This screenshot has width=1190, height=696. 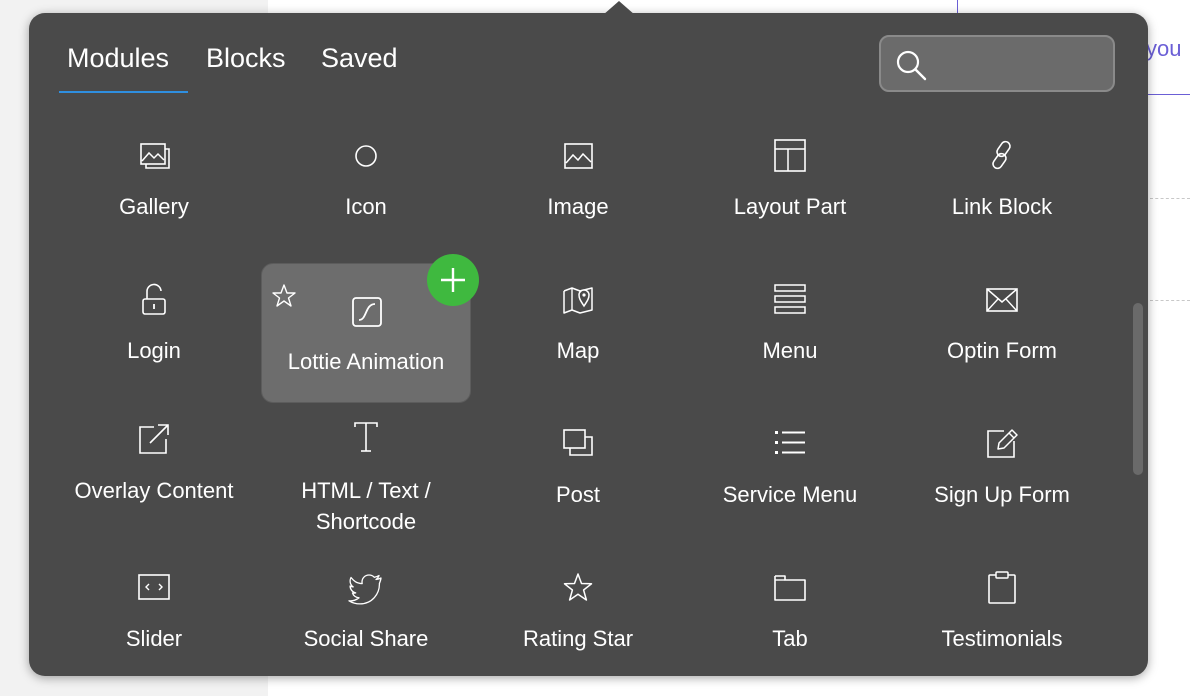 I want to click on list-icon, so click(x=790, y=442).